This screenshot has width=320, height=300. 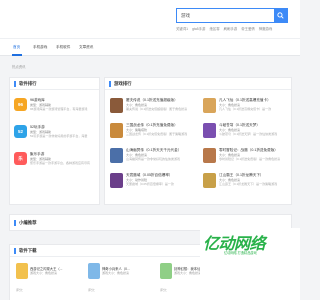 I want to click on game-desc: 斗破苍穹（0.1折送天梦）是一款仙侠类游戏, so click(x=248, y=133).